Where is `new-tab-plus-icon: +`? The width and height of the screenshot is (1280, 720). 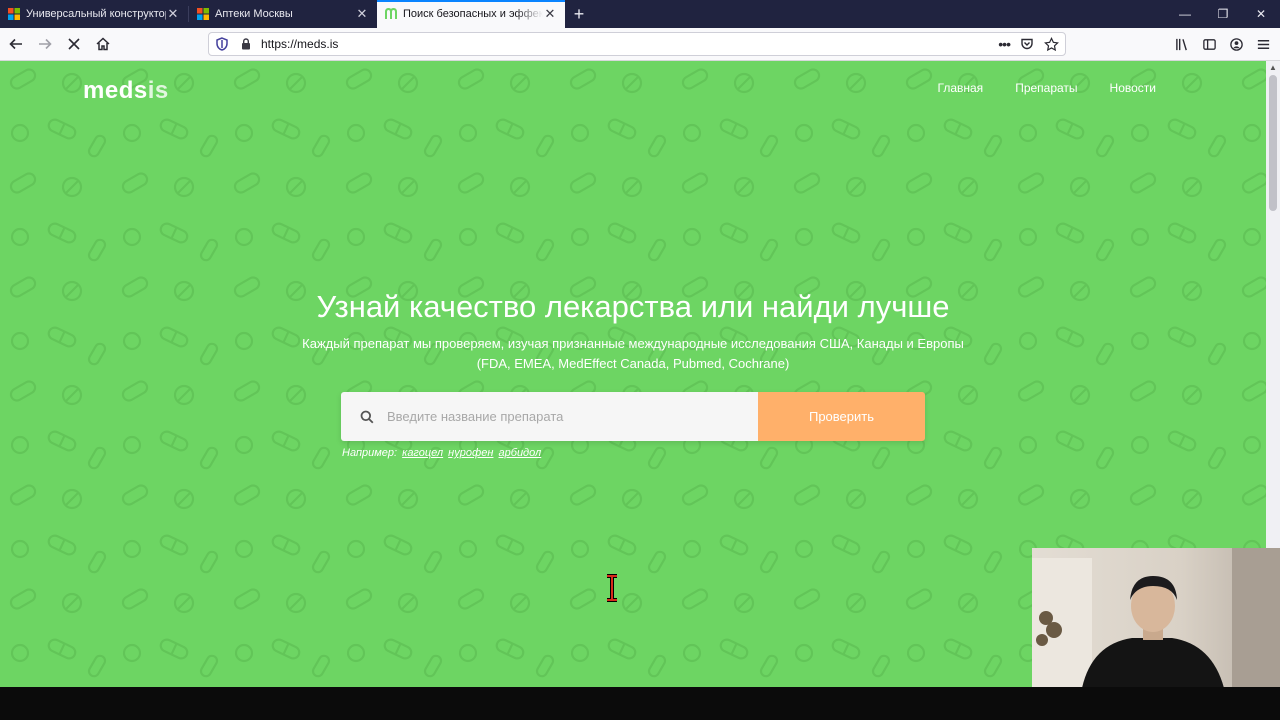 new-tab-plus-icon: + is located at coordinates (579, 14).